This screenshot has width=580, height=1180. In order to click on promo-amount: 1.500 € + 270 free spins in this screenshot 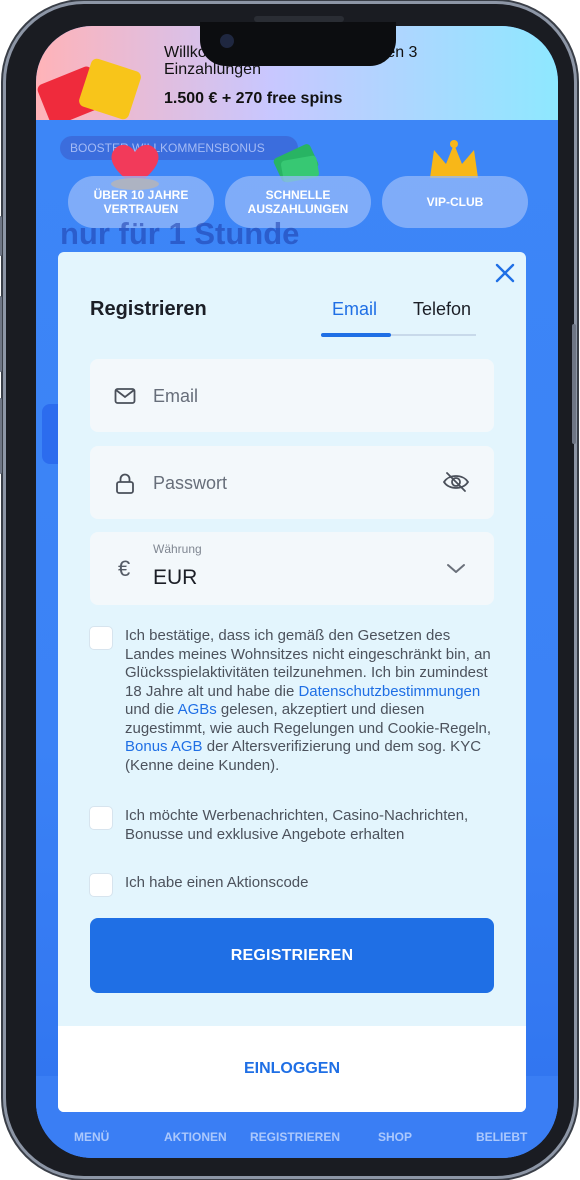, I will do `click(253, 98)`.